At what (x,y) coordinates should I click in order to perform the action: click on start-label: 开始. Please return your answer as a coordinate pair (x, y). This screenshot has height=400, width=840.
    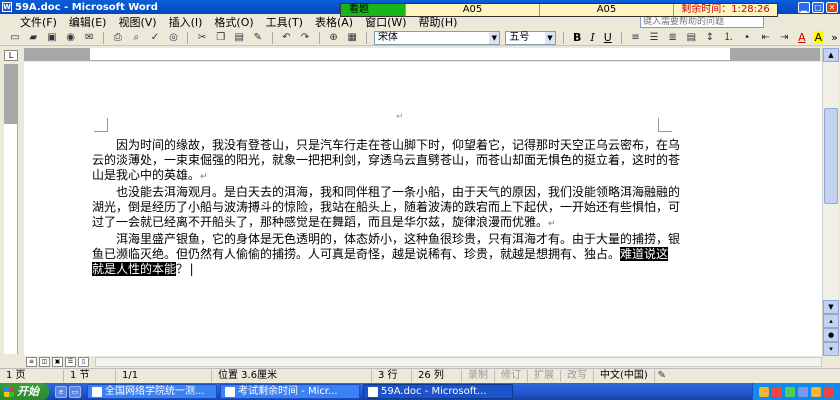
    Looking at the image, I should click on (28, 391).